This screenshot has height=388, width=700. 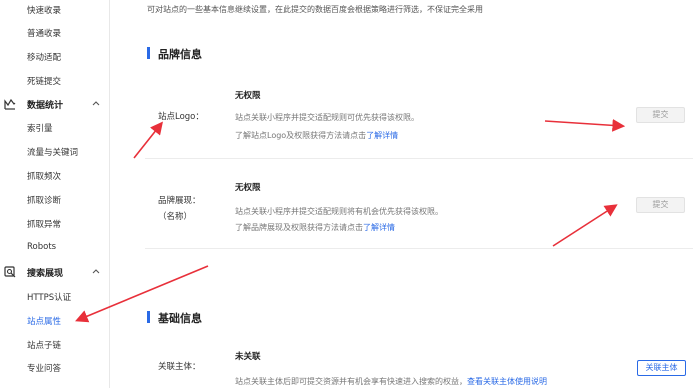 I want to click on logo-row-help-text: 了解站点Logo及权限获得方法请点击, so click(x=301, y=135).